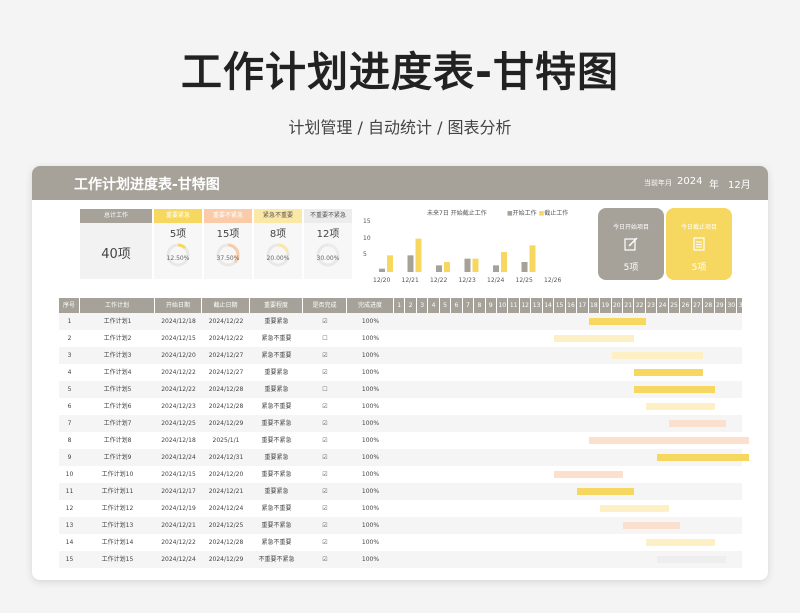  Describe the element at coordinates (400, 183) in the screenshot. I see `sheet-header: 工作计划进度表-甘特图 当前年月 2024 年 12月` at that location.